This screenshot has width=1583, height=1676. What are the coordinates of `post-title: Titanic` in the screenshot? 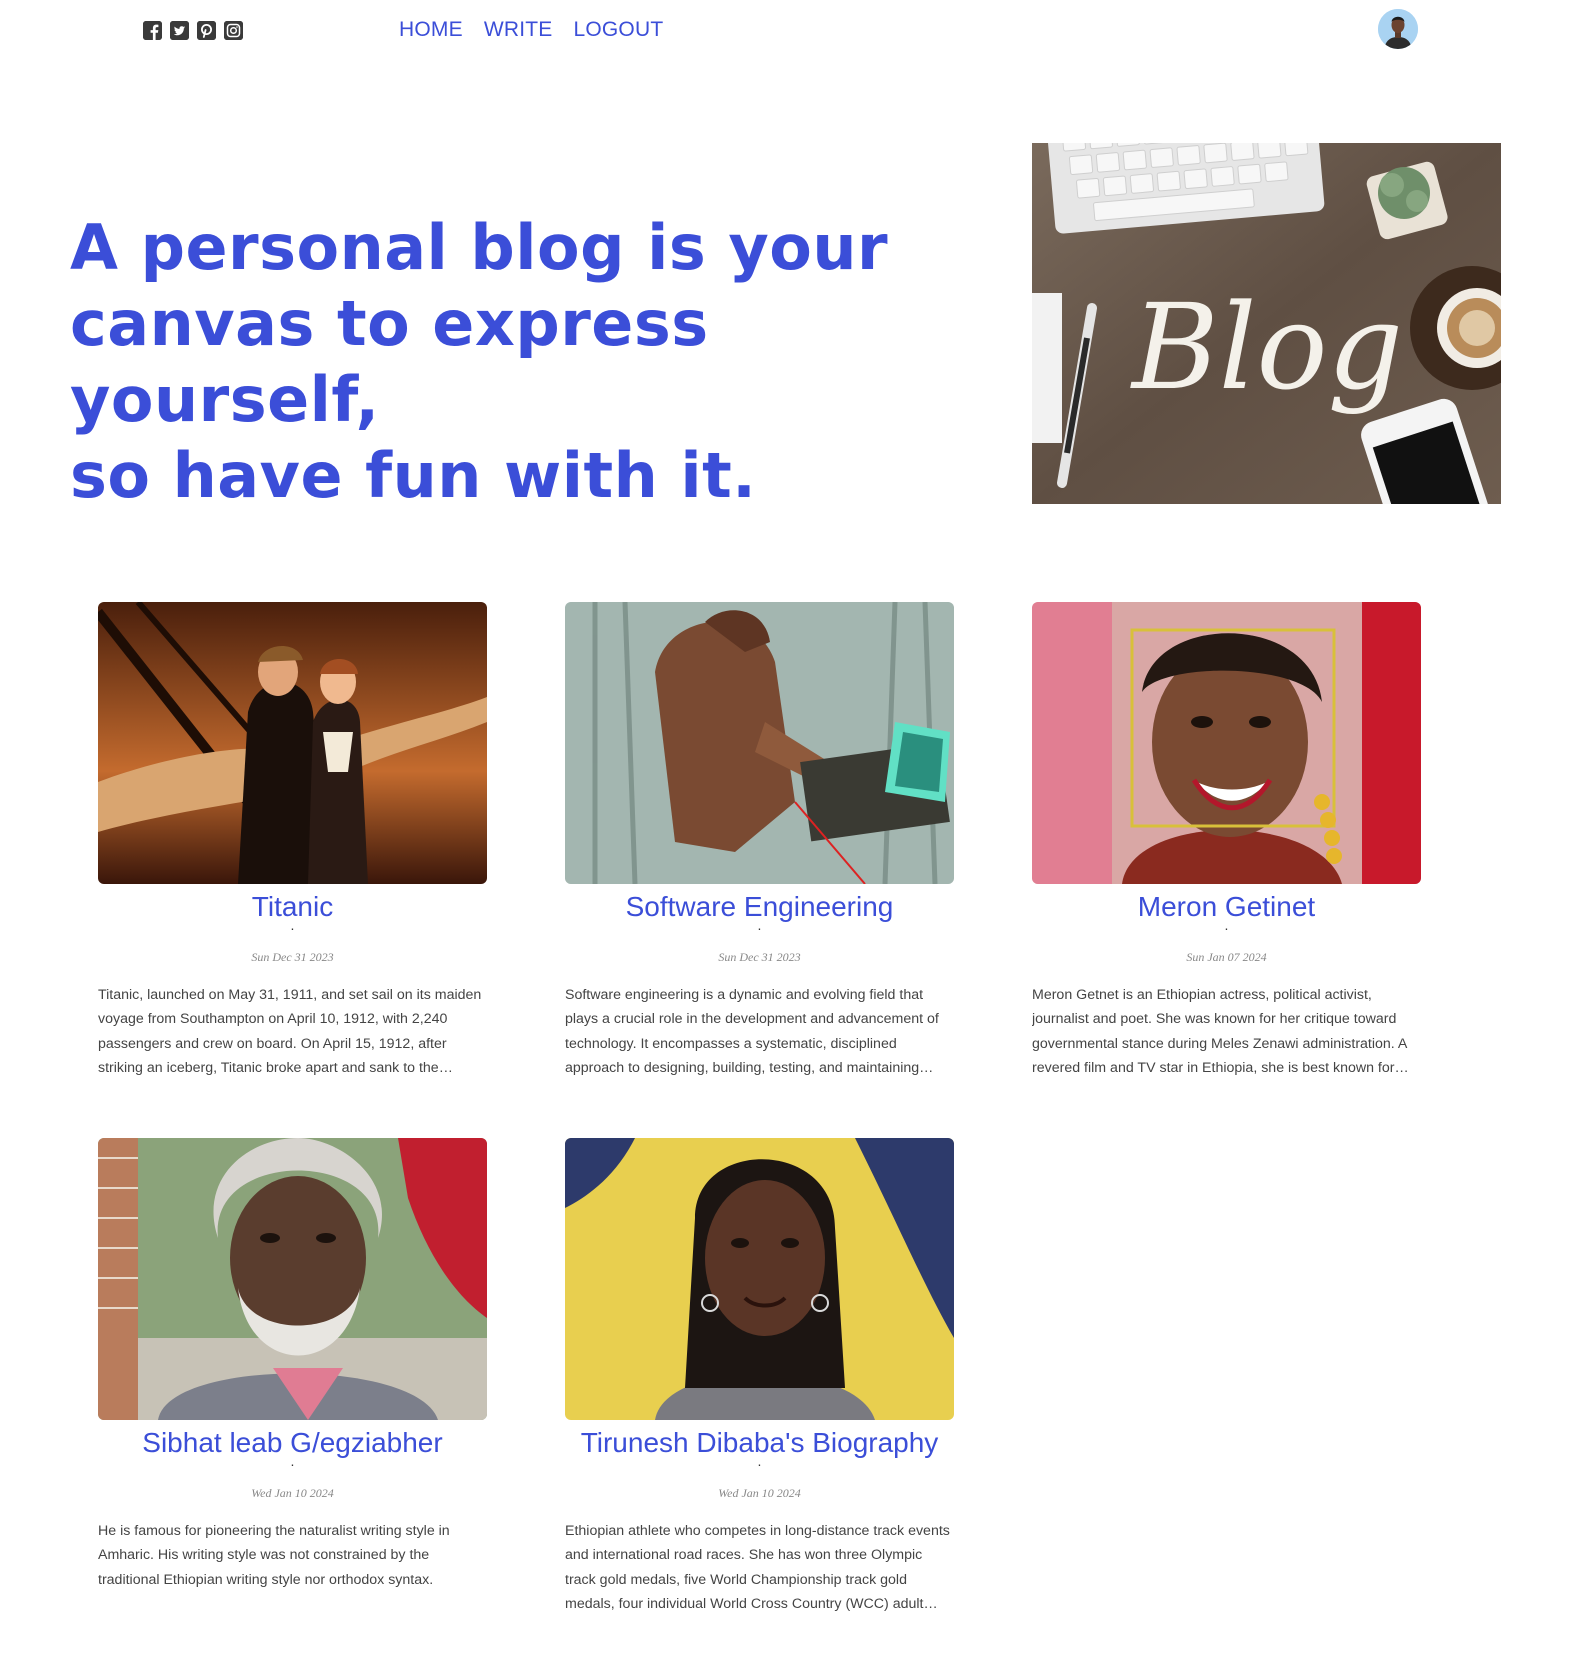 It's located at (292, 907).